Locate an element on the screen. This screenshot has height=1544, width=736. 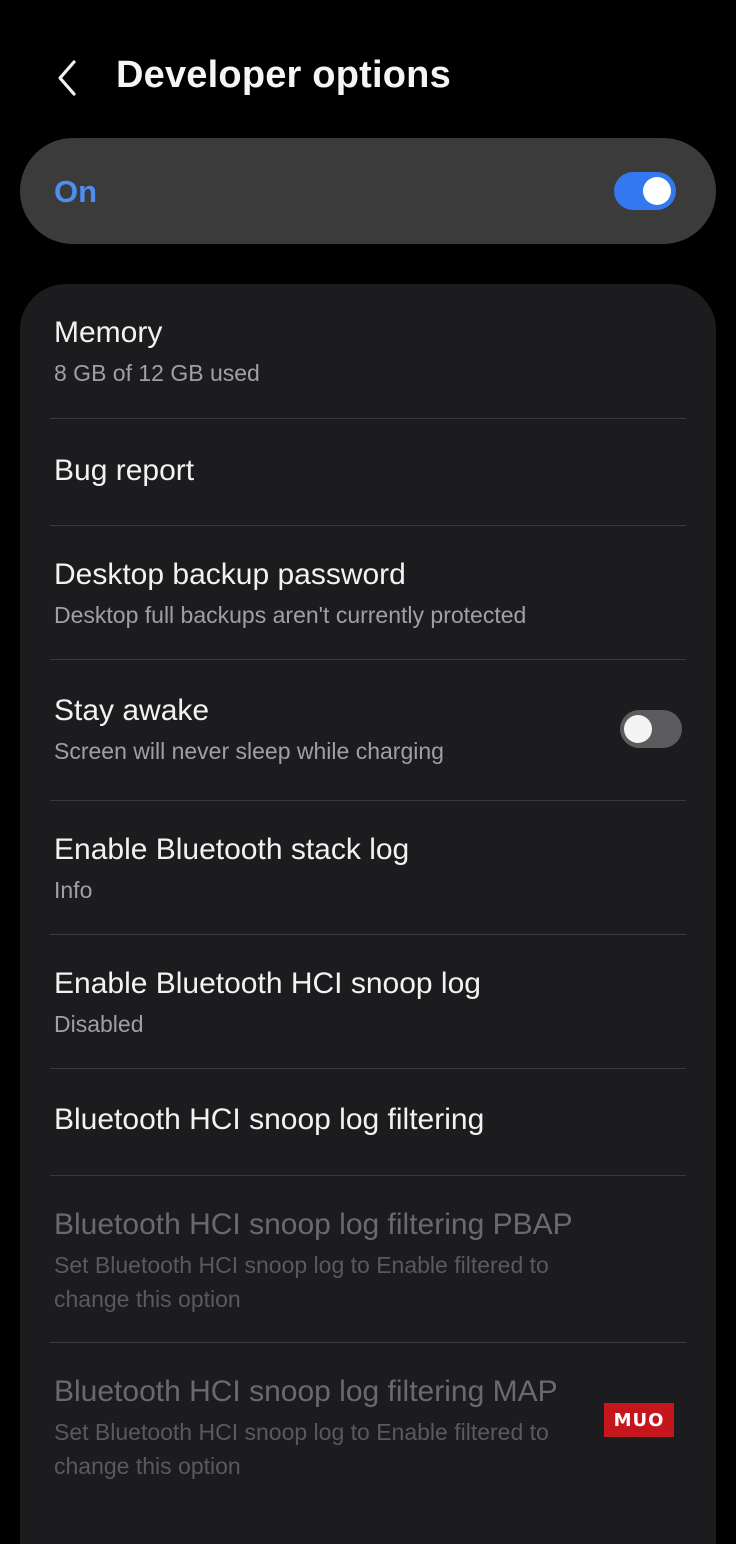
setting-title: Stay awake is located at coordinates (132, 710).